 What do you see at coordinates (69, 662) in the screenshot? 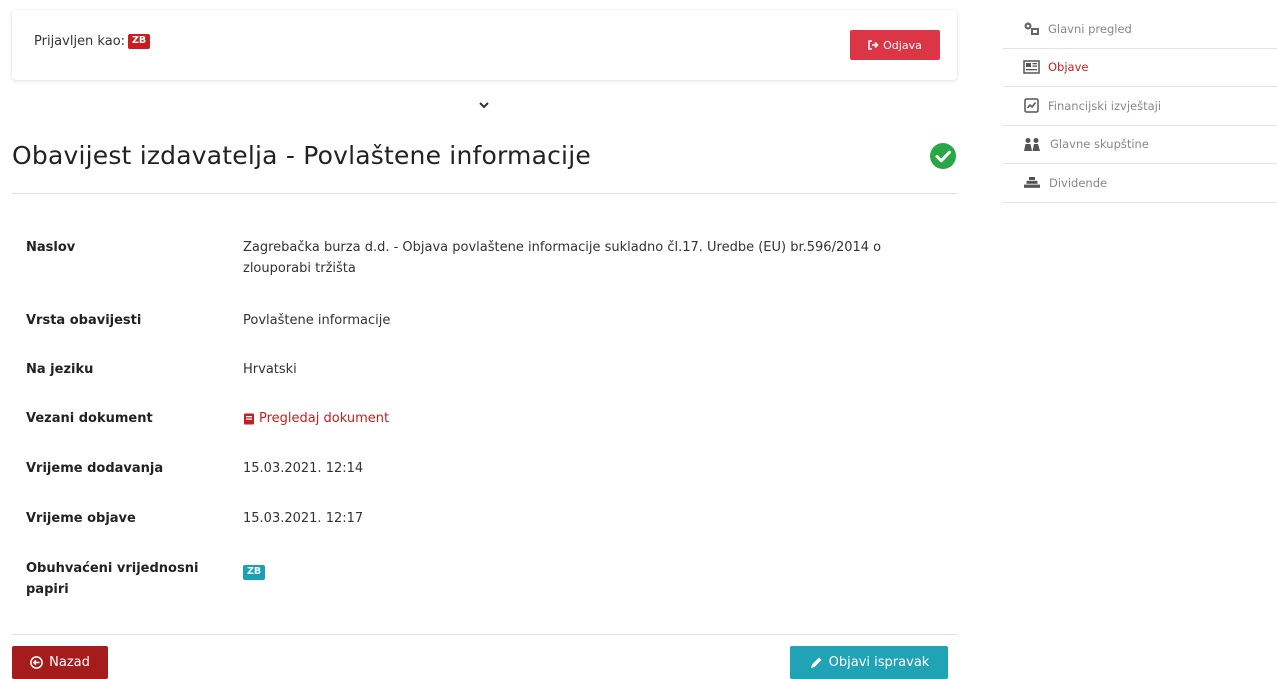
I see `back-label: Nazad` at bounding box center [69, 662].